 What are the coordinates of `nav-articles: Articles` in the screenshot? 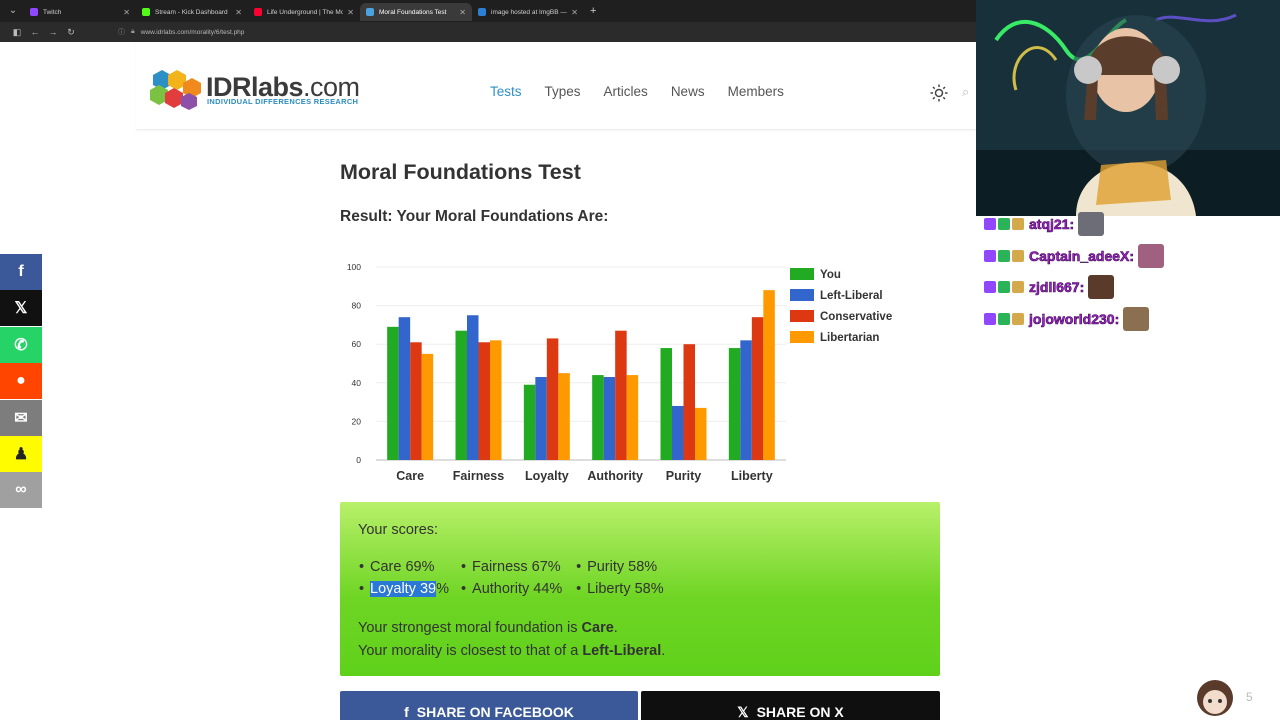 It's located at (626, 91).